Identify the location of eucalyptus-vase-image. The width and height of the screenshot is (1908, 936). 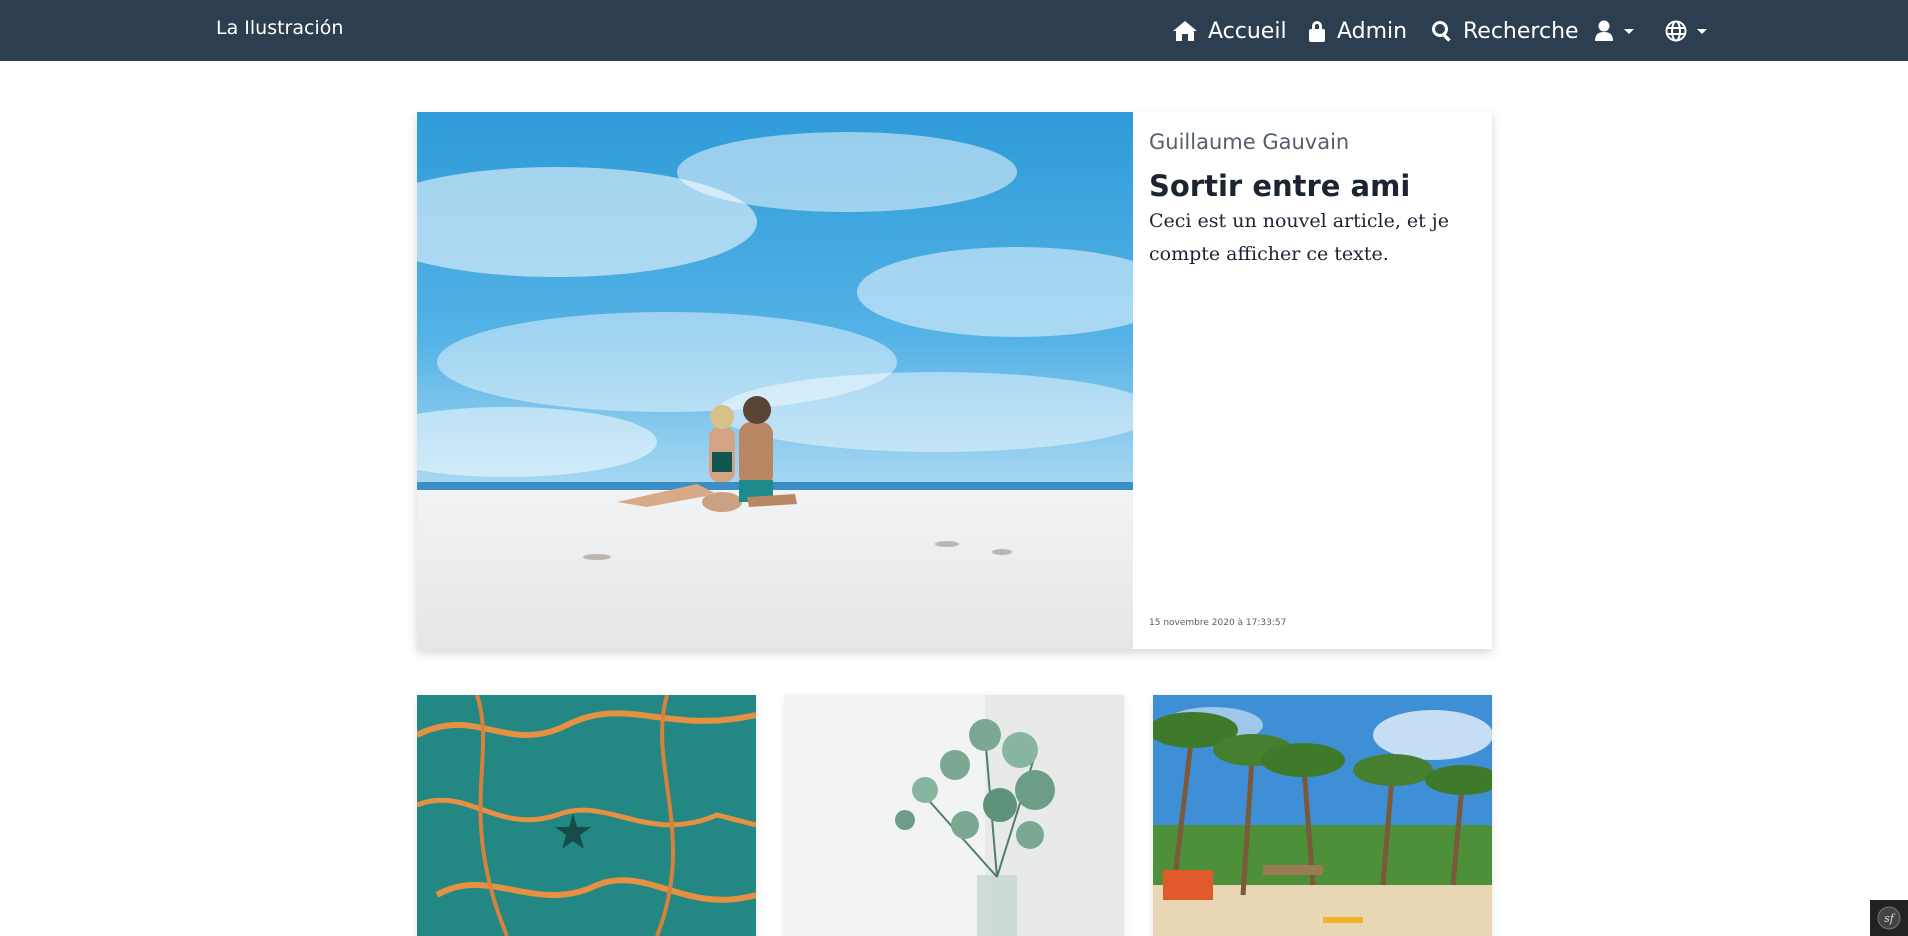
(954, 815).